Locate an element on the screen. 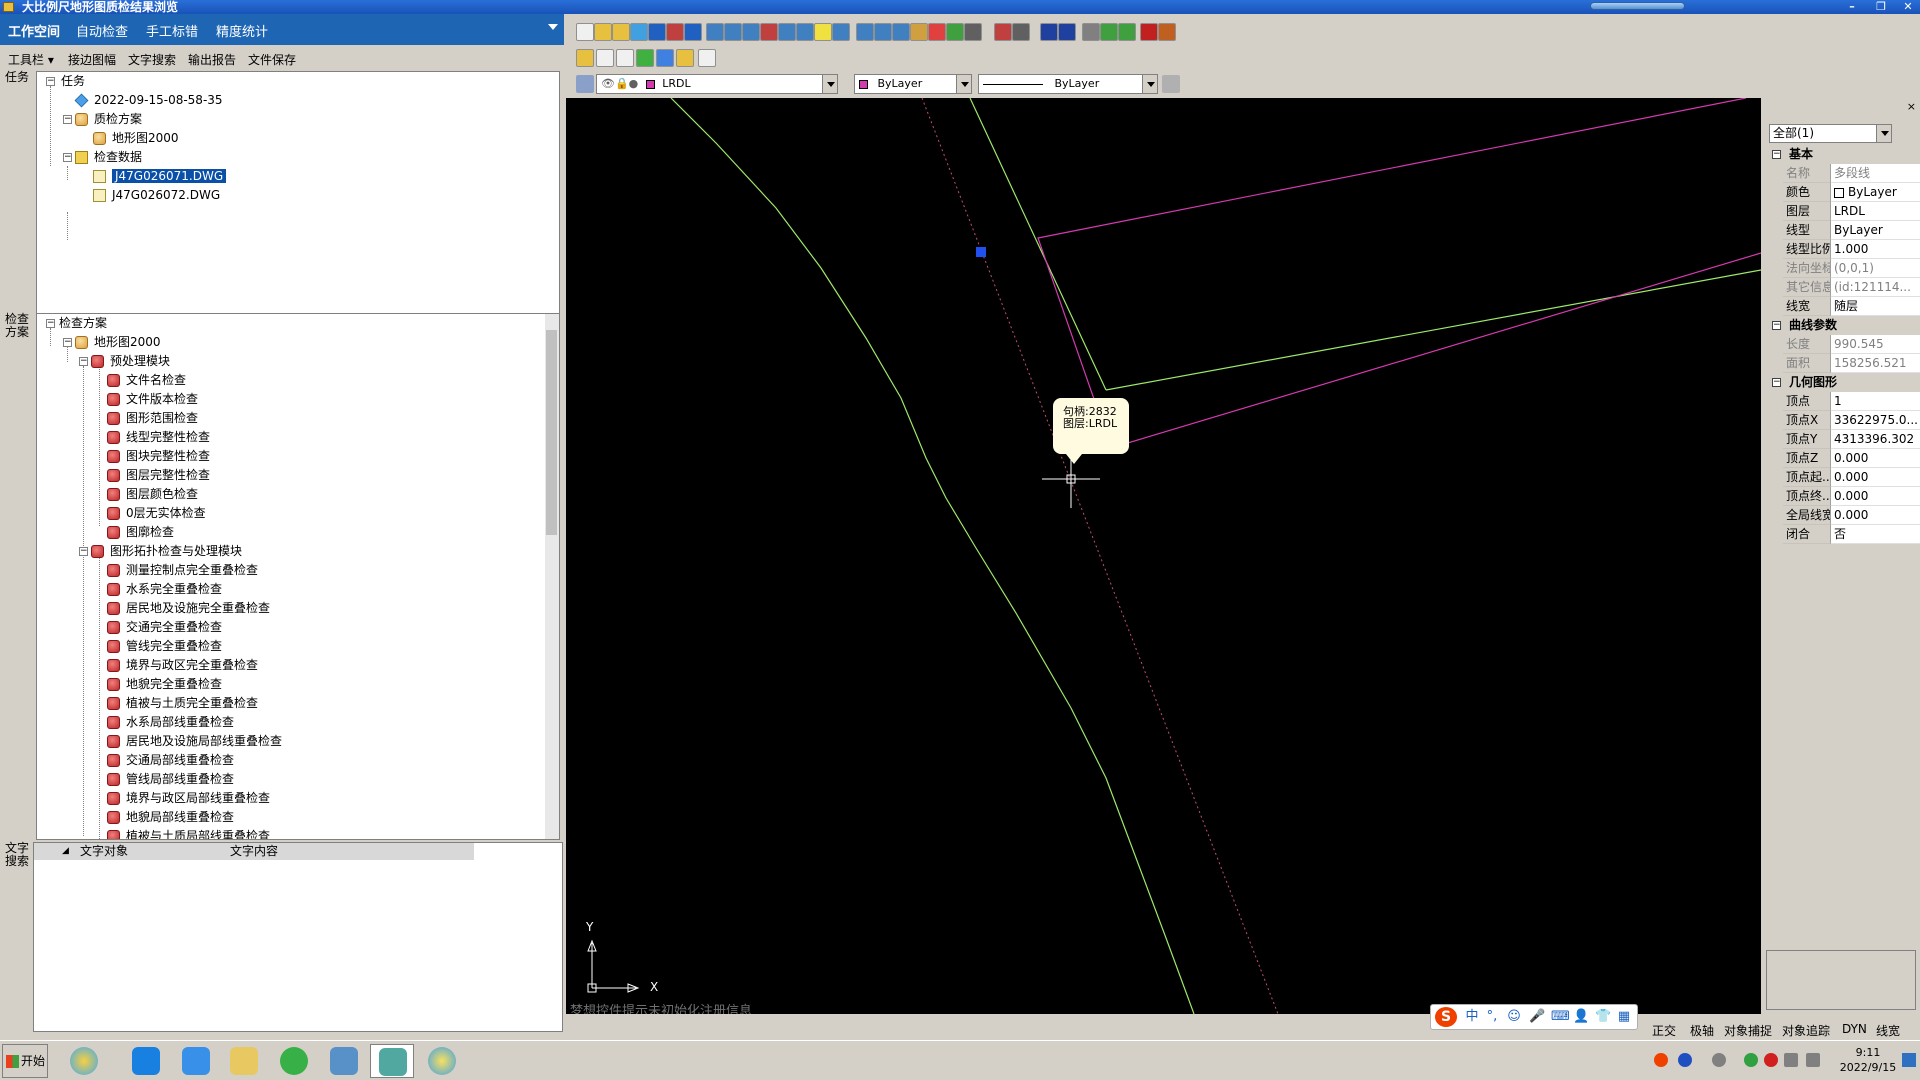 The height and width of the screenshot is (1080, 1920). selection-filter-combo: 全部(1) is located at coordinates (1830, 133).